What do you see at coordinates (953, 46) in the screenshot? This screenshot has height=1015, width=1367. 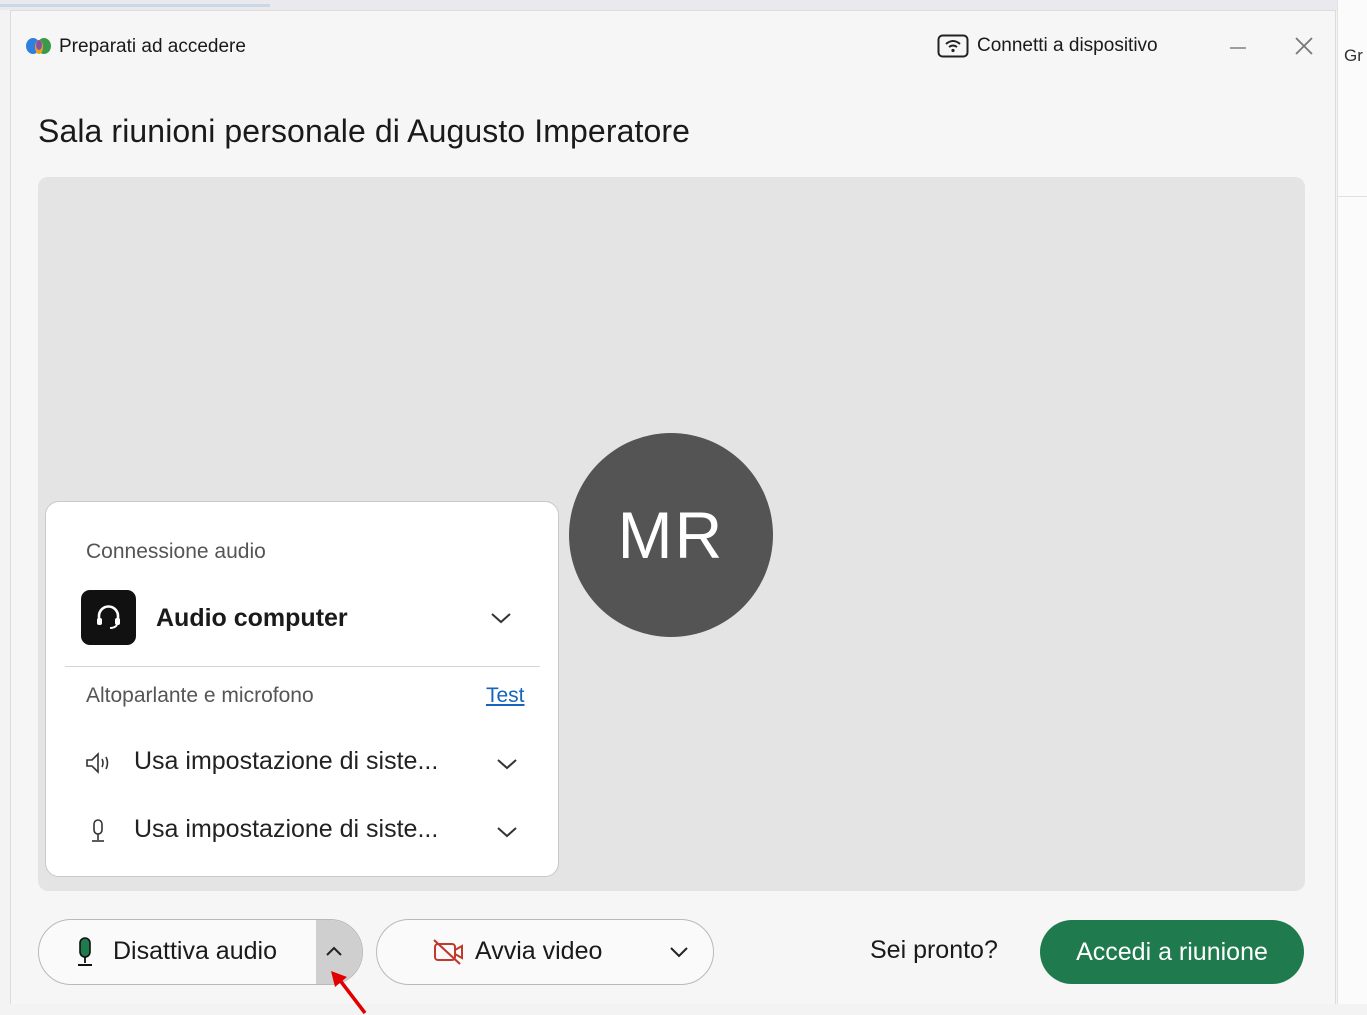 I see `cast-device-icon` at bounding box center [953, 46].